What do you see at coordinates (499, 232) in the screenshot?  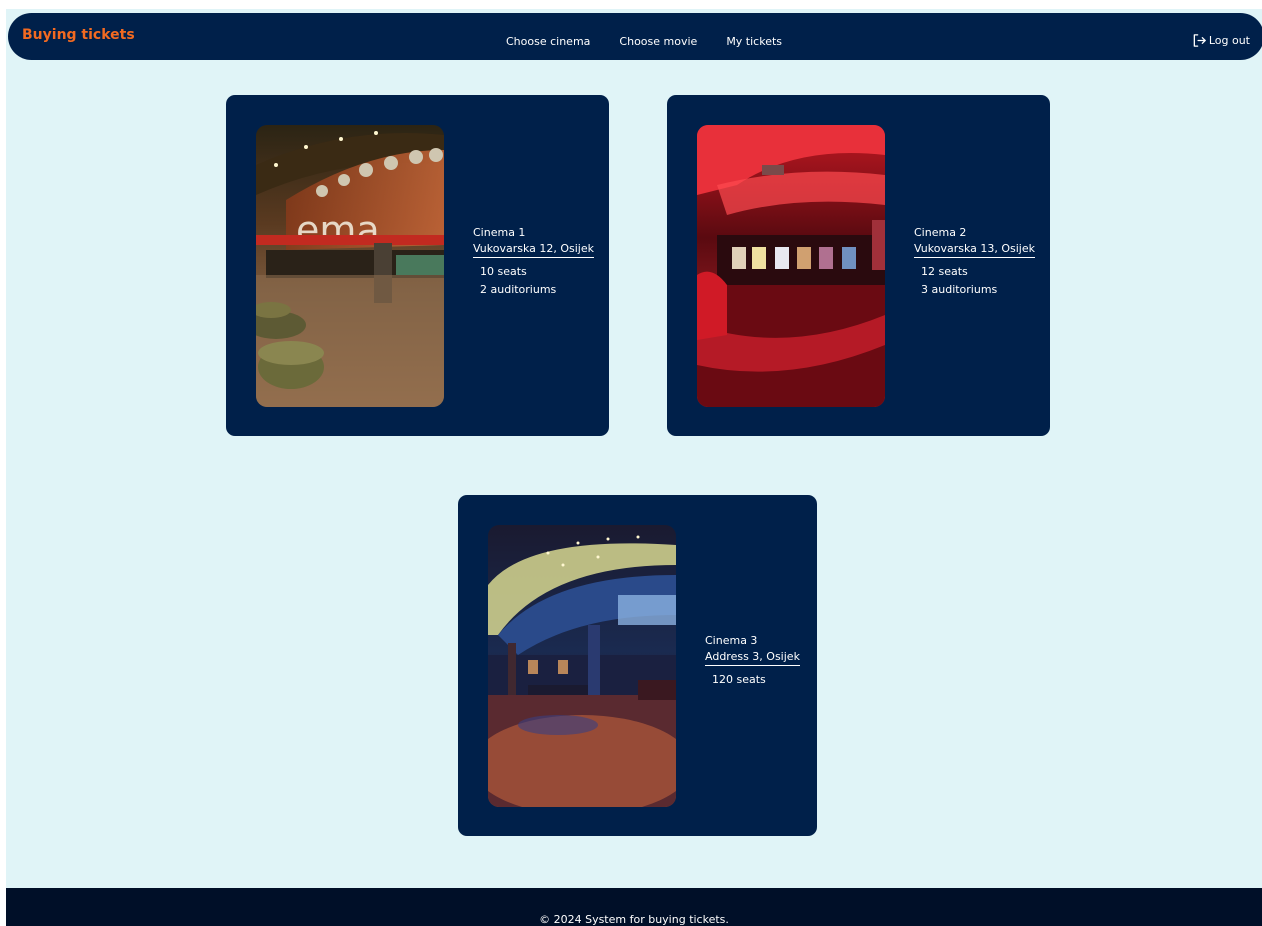 I see `cinema-name: Cinema 1` at bounding box center [499, 232].